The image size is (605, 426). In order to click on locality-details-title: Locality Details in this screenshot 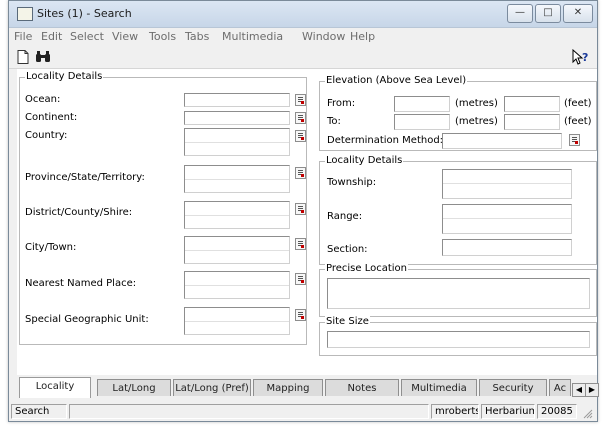, I will do `click(64, 77)`.